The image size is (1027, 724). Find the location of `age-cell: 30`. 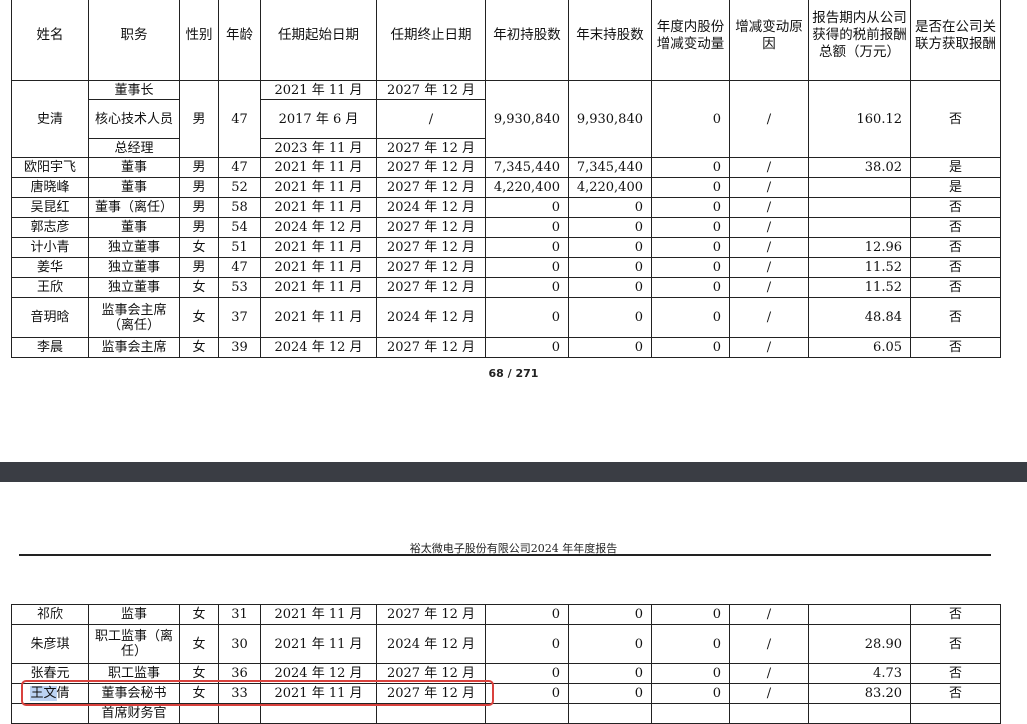

age-cell: 30 is located at coordinates (239, 644).